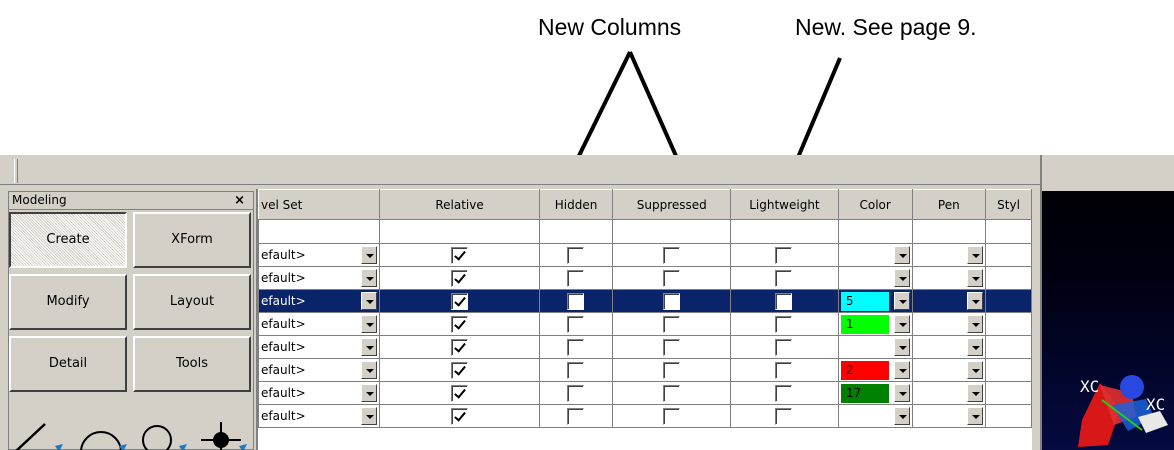 This screenshot has height=450, width=1174. What do you see at coordinates (875, 324) in the screenshot?
I see `color-cell: 1` at bounding box center [875, 324].